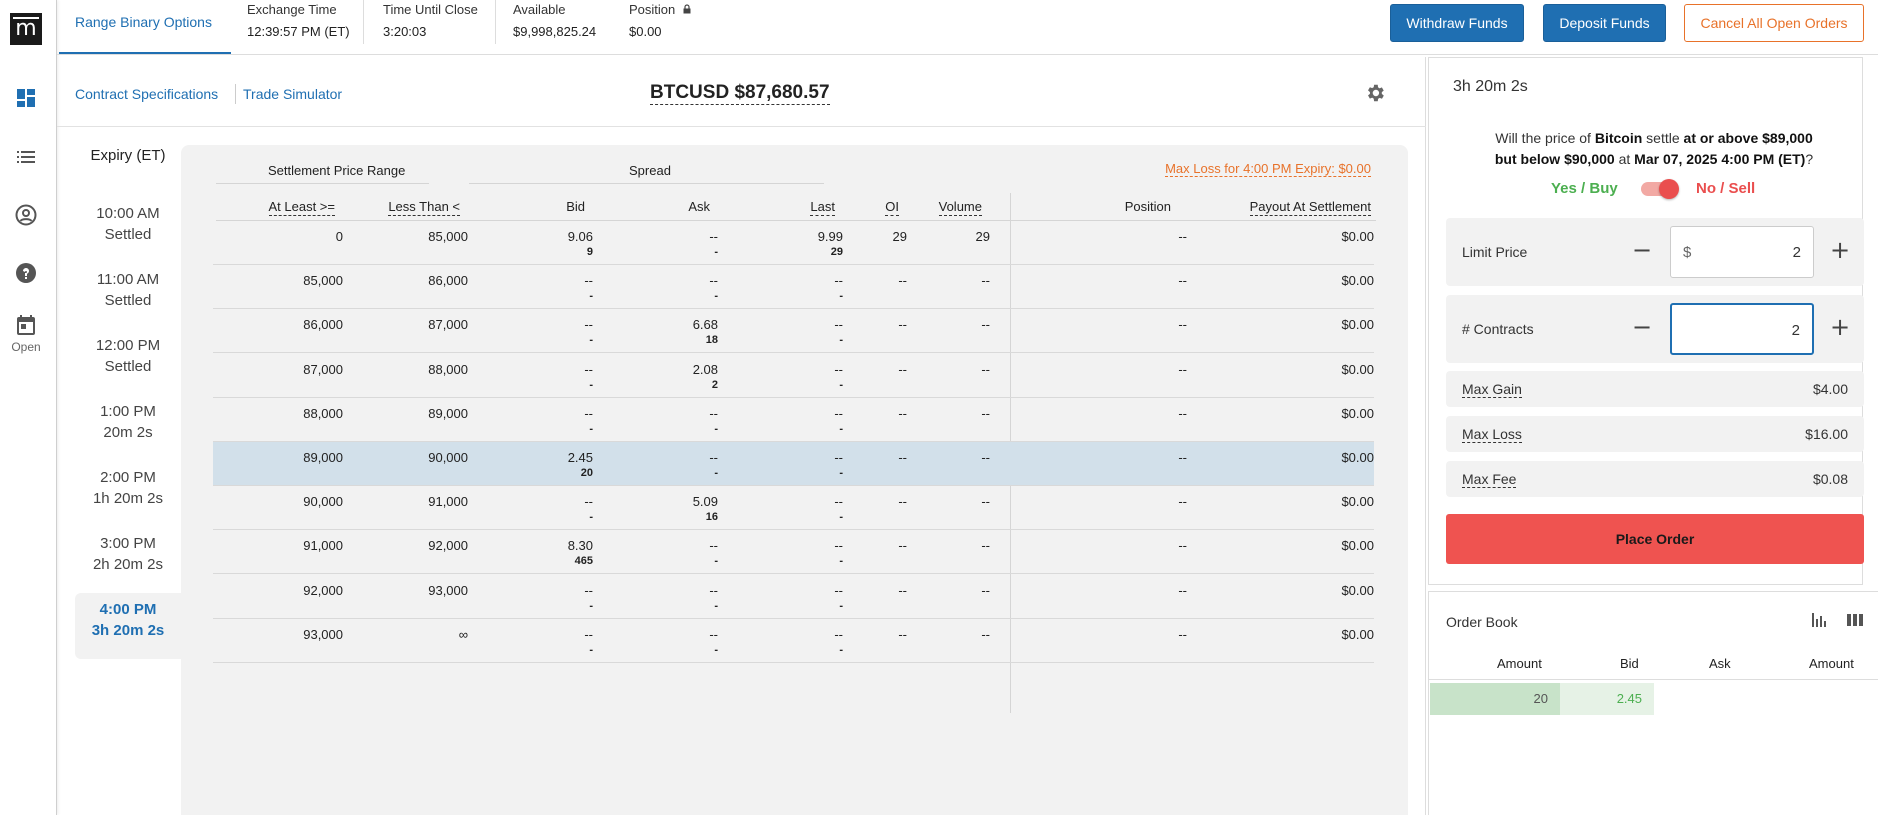  I want to click on limit-price-label: Limit Price, so click(1495, 252).